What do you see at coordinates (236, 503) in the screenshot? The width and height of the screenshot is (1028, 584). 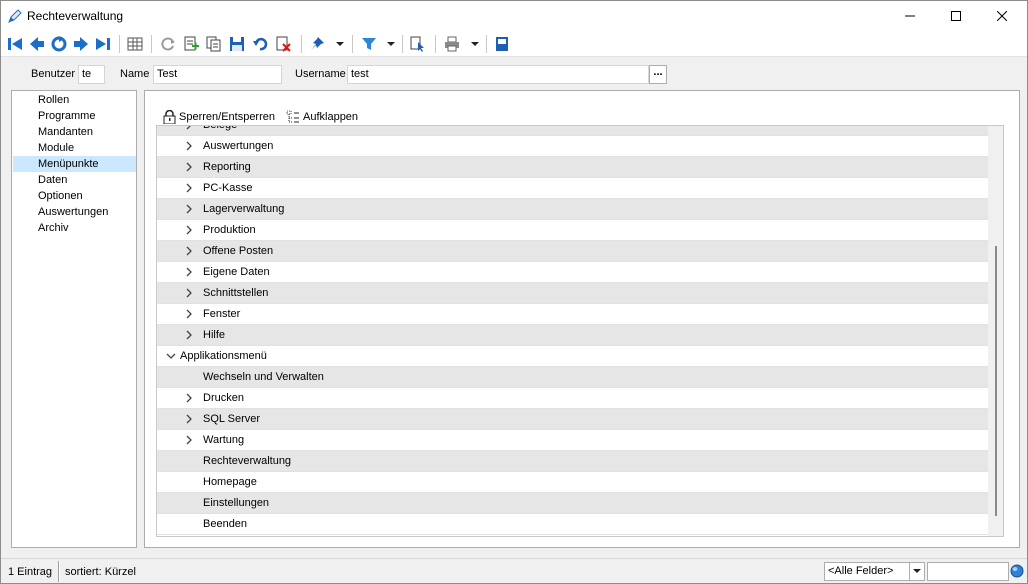 I see `tree-row-label: Einstellungen` at bounding box center [236, 503].